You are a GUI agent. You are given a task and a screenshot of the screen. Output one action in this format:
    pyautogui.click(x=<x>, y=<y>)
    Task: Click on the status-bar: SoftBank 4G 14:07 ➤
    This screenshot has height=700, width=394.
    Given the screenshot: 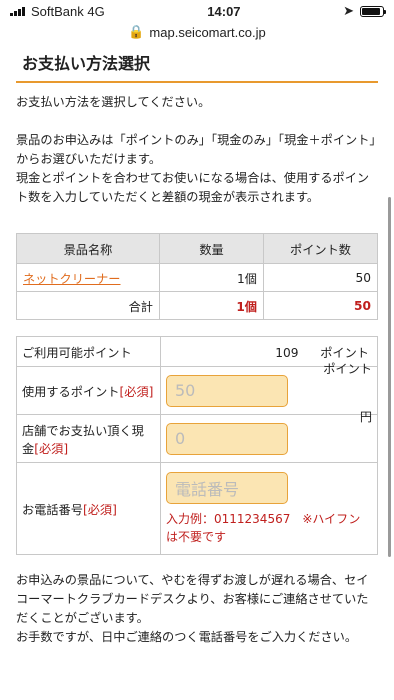 What is the action you would take?
    pyautogui.click(x=197, y=11)
    